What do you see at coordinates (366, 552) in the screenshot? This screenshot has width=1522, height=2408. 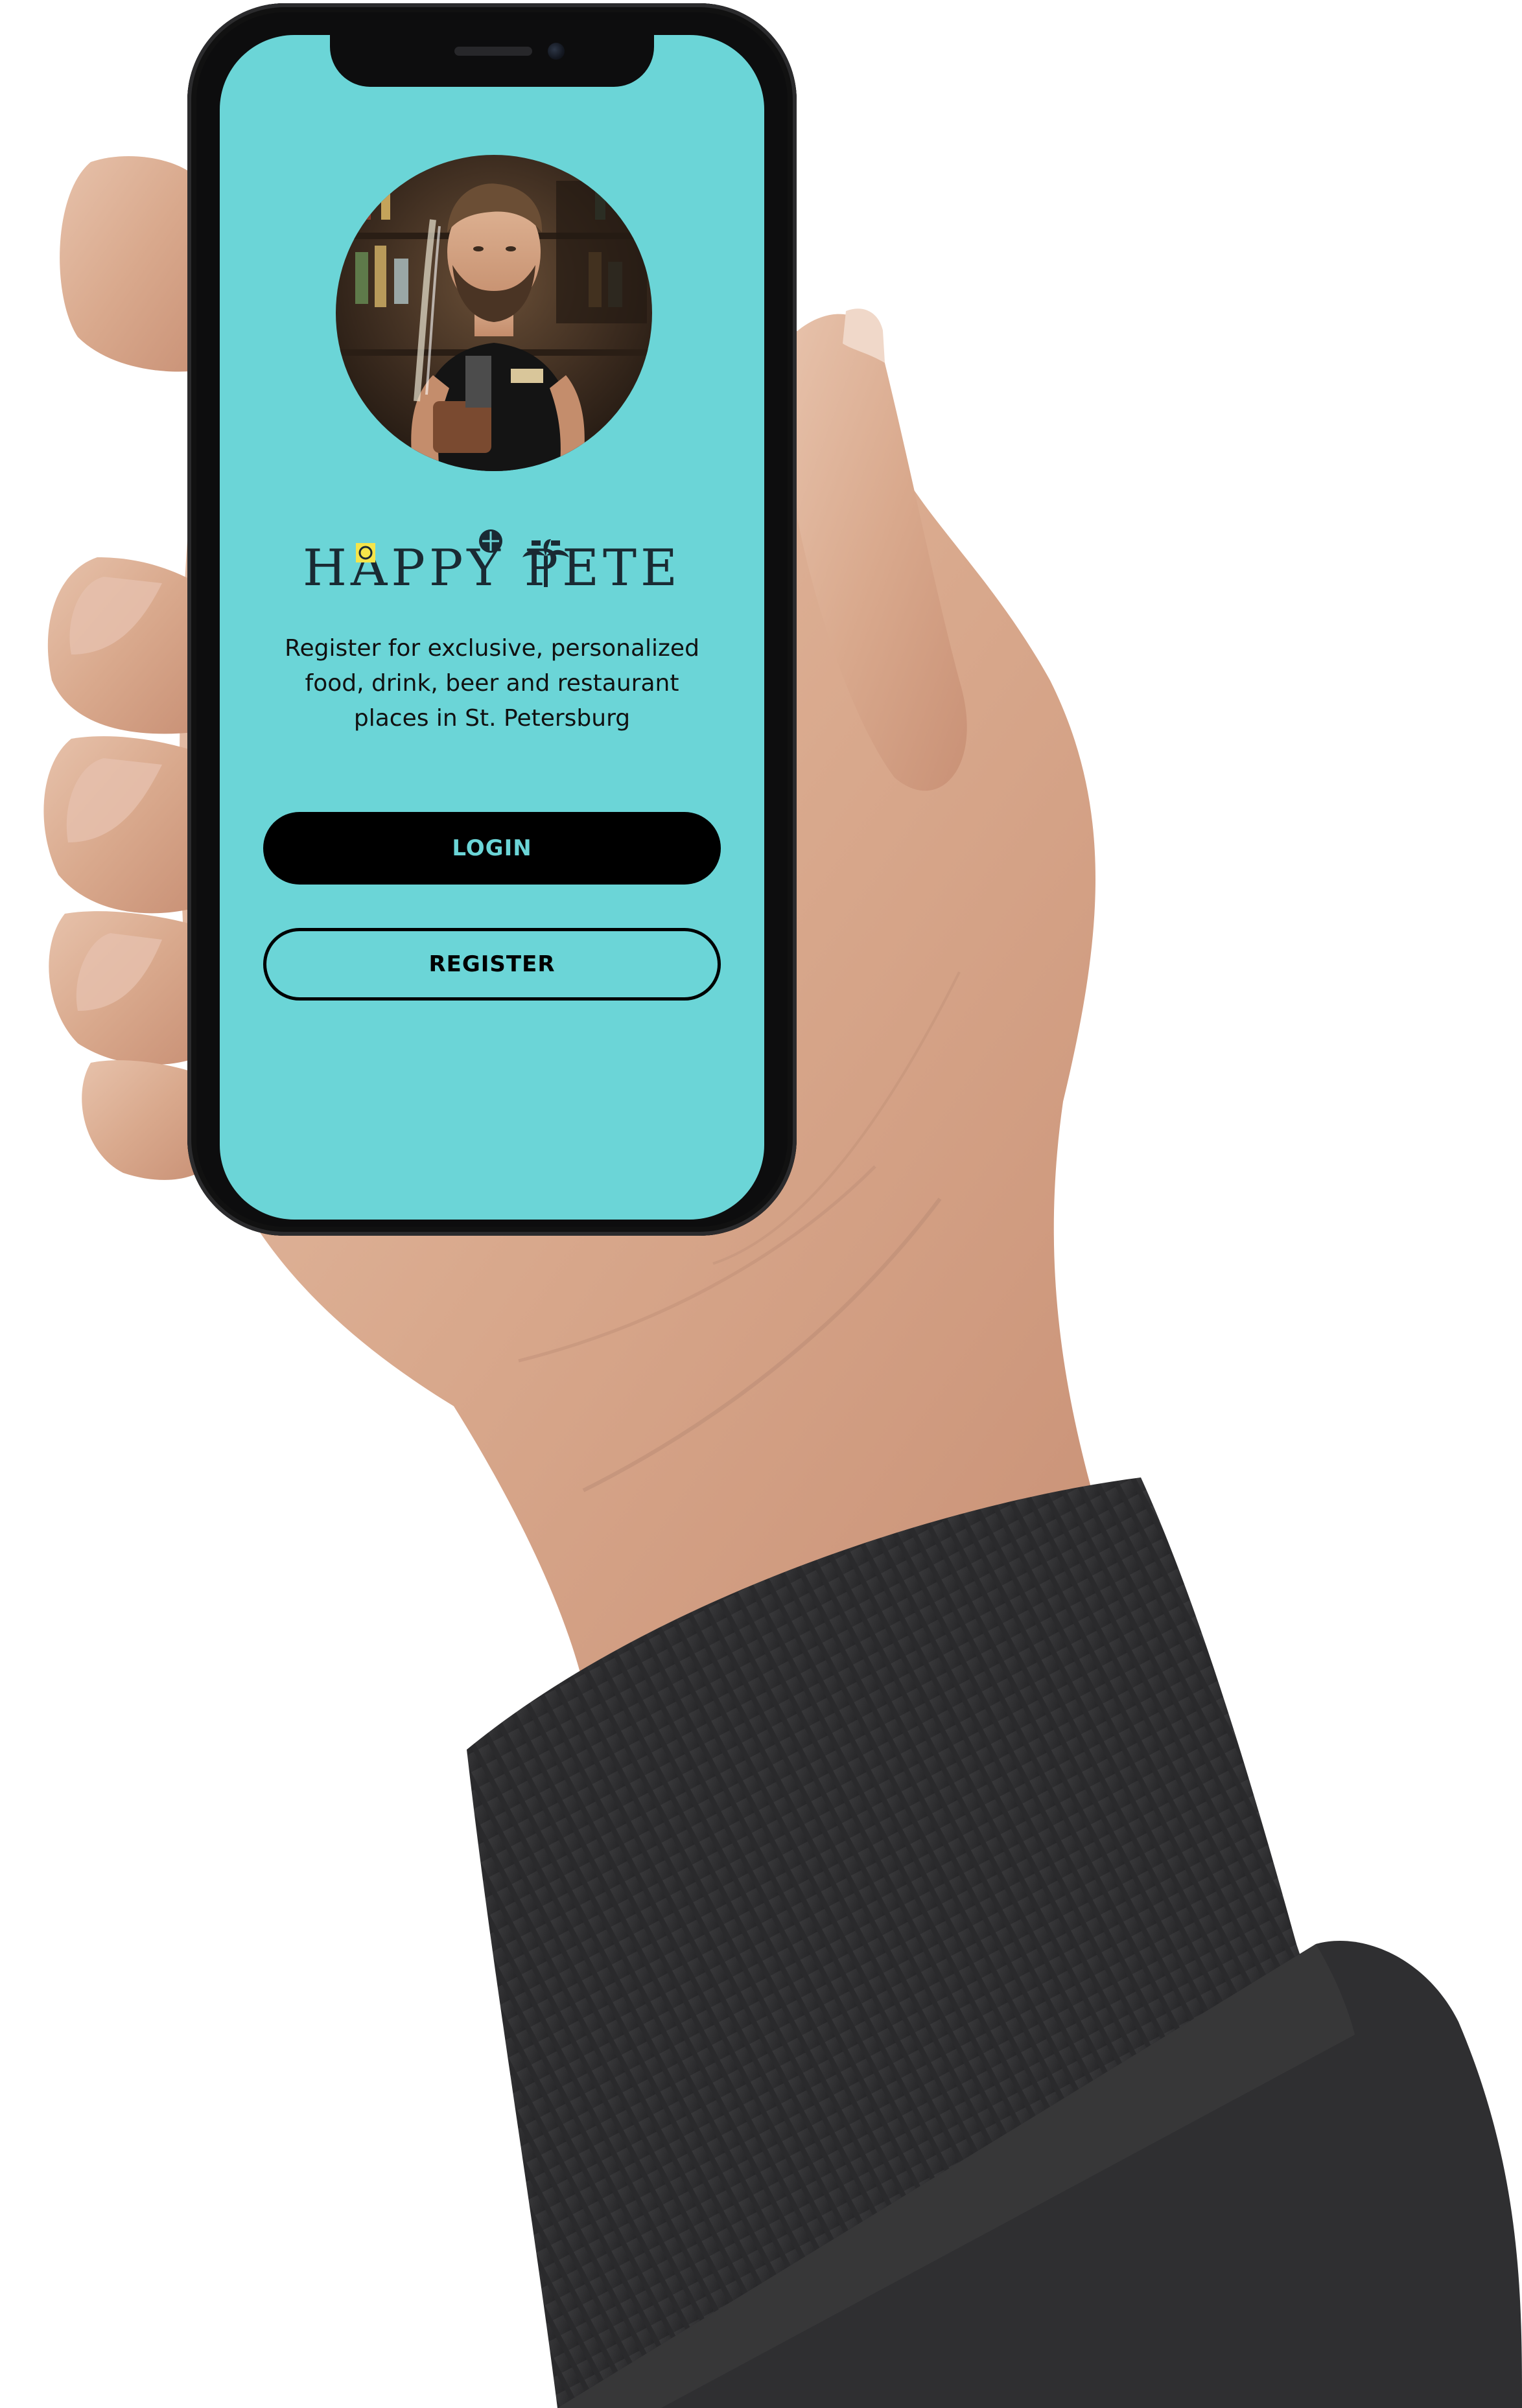 I see `lime-icon` at bounding box center [366, 552].